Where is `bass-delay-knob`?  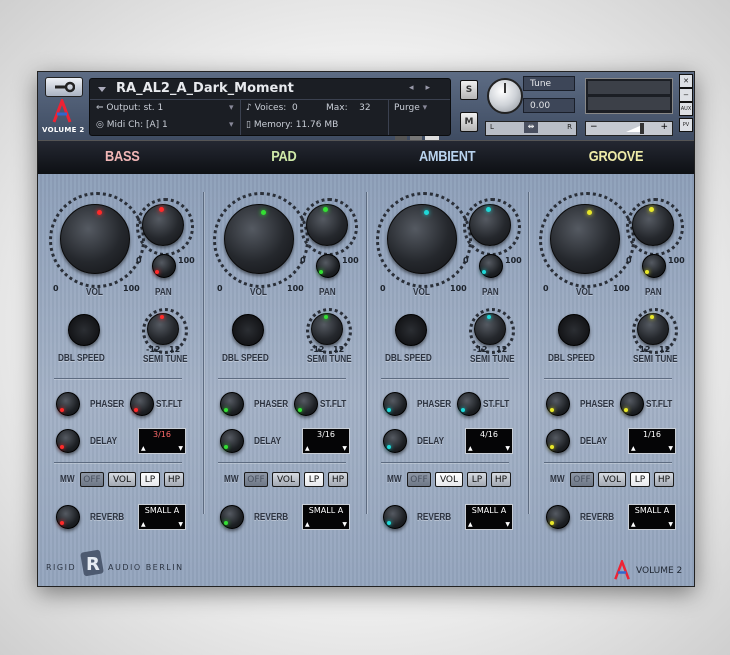 bass-delay-knob is located at coordinates (68, 441).